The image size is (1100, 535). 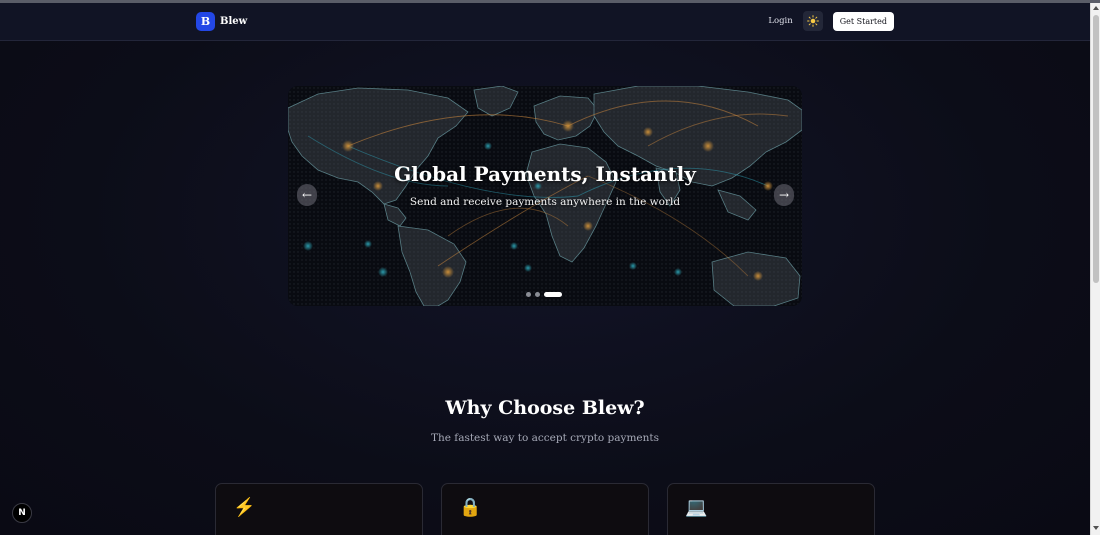 What do you see at coordinates (831, 21) in the screenshot?
I see `nav-actions: Login Get Started` at bounding box center [831, 21].